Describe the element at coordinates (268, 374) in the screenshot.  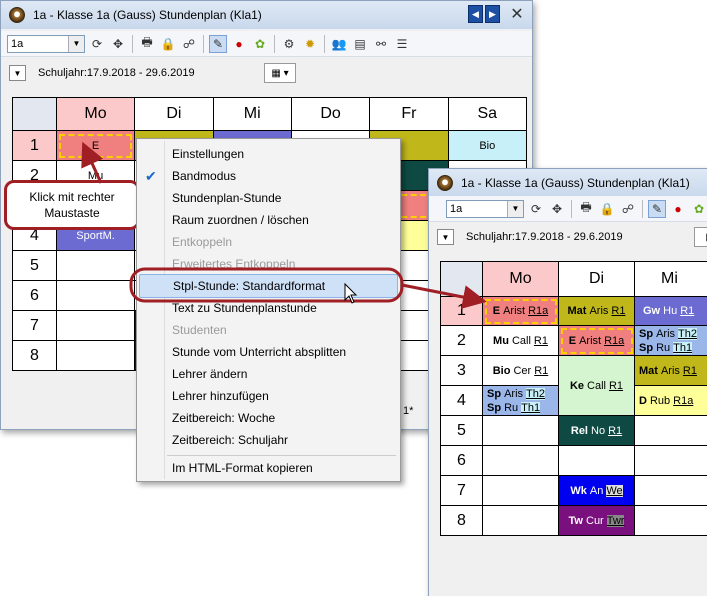
I see `menu-item-lehrer-aendern: Lehrer ändern` at that location.